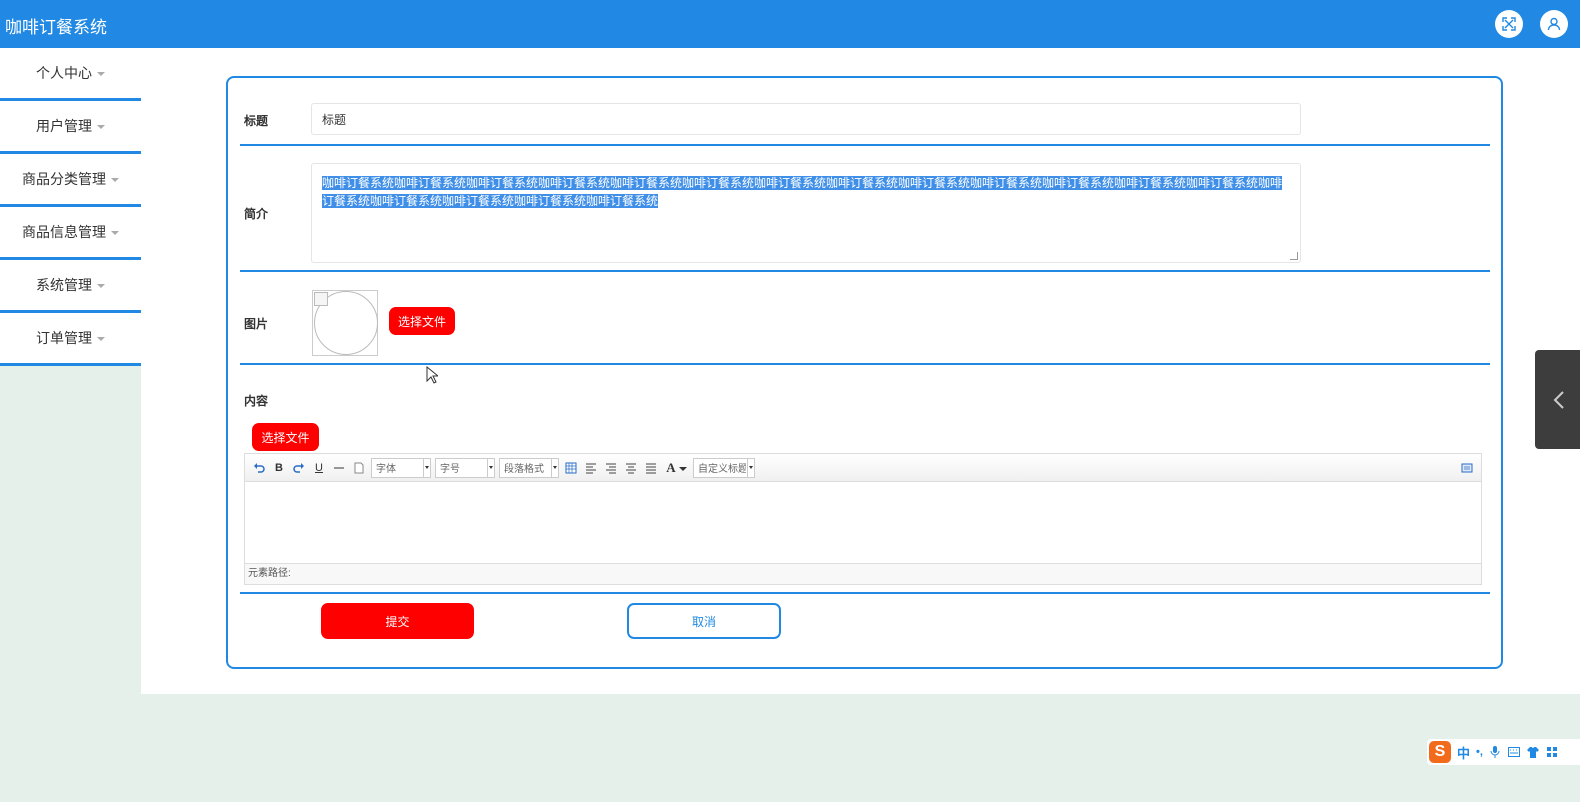 Image resolution: width=1580 pixels, height=802 pixels. Describe the element at coordinates (1467, 468) in the screenshot. I see `html-source-icon` at that location.